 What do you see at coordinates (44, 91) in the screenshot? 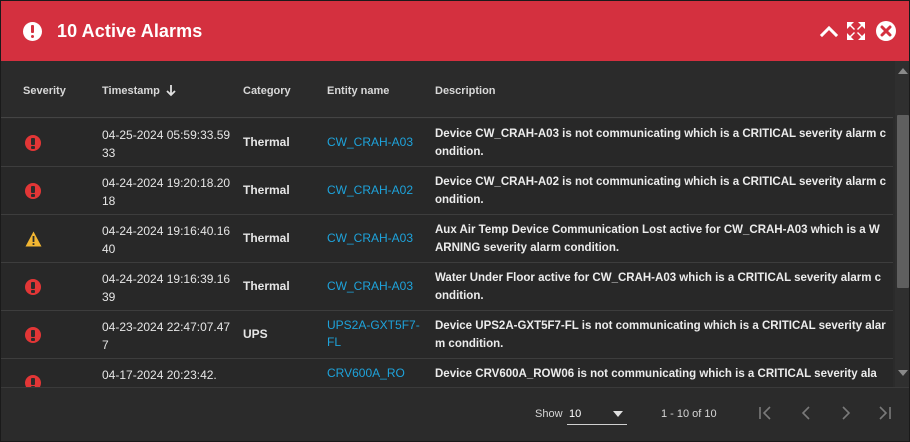
I see `column-header-severity: Severity` at bounding box center [44, 91].